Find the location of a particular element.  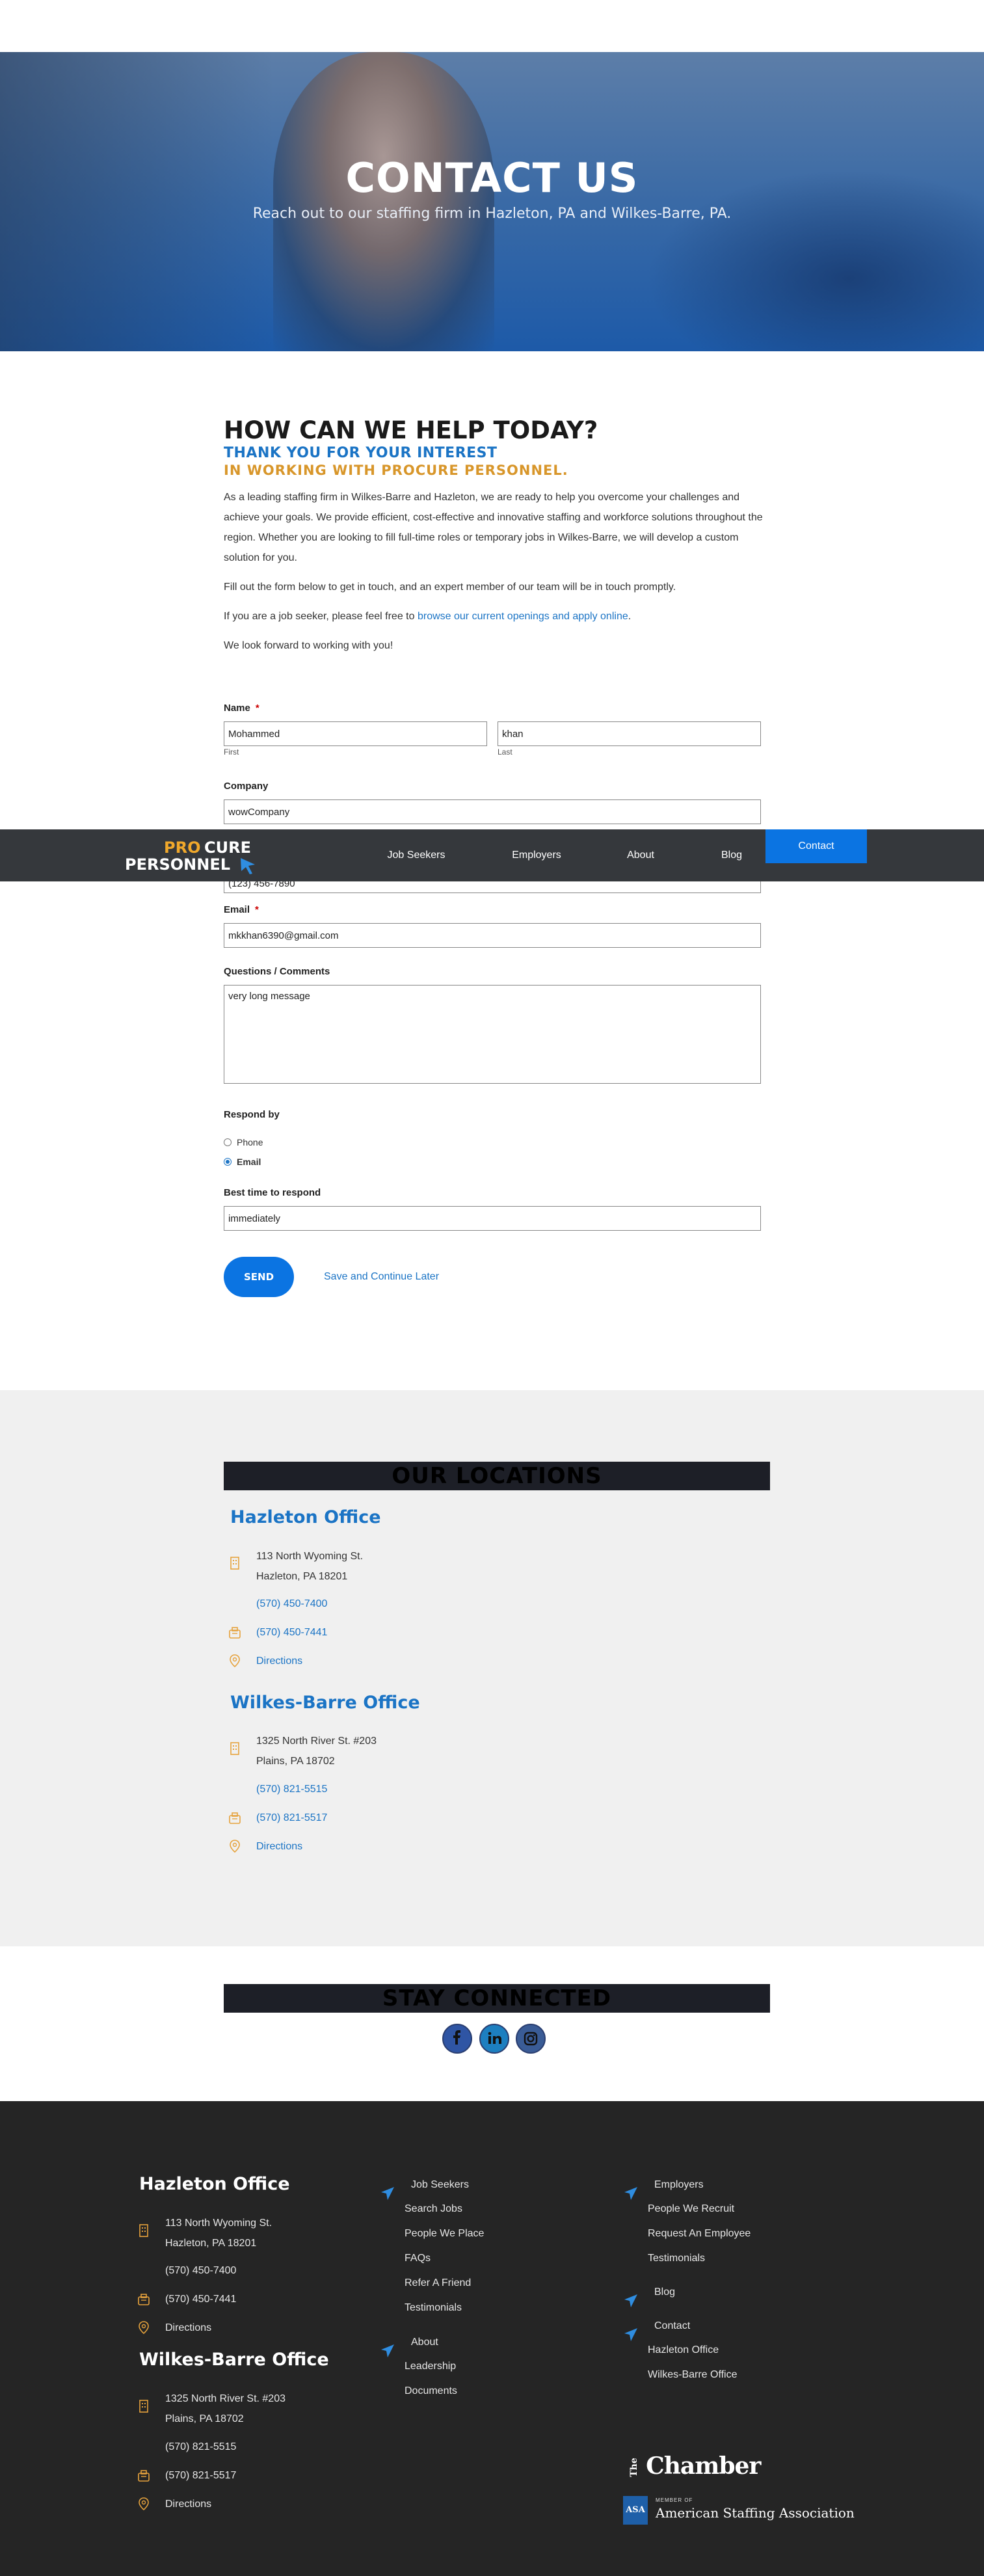

footer-refer-a-friend: Refer A Friend is located at coordinates (438, 2283).